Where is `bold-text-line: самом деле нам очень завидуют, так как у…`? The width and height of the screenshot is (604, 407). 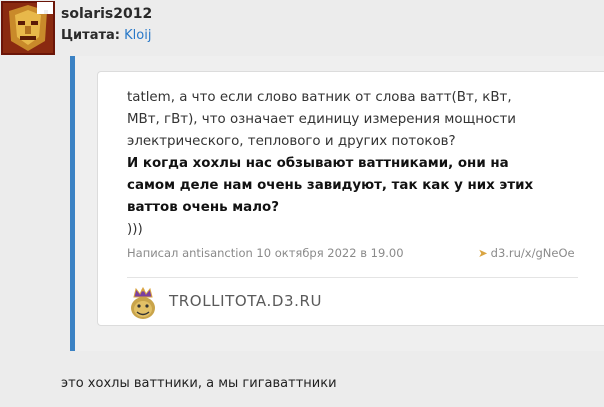 bold-text-line: самом деле нам очень завидуют, так как у… is located at coordinates (330, 185).